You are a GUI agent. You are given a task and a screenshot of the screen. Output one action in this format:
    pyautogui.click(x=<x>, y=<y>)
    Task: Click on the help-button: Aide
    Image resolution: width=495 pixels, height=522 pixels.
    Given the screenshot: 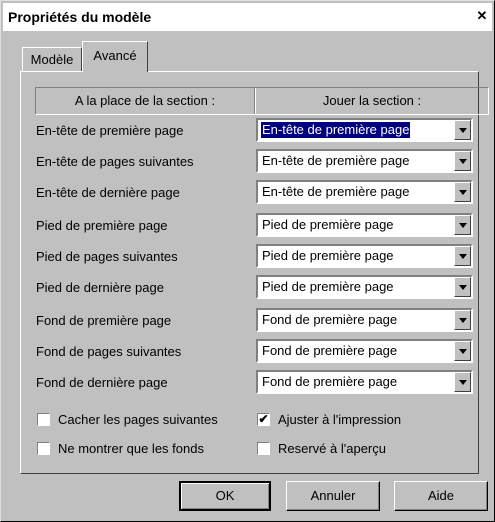 What is the action you would take?
    pyautogui.click(x=441, y=496)
    